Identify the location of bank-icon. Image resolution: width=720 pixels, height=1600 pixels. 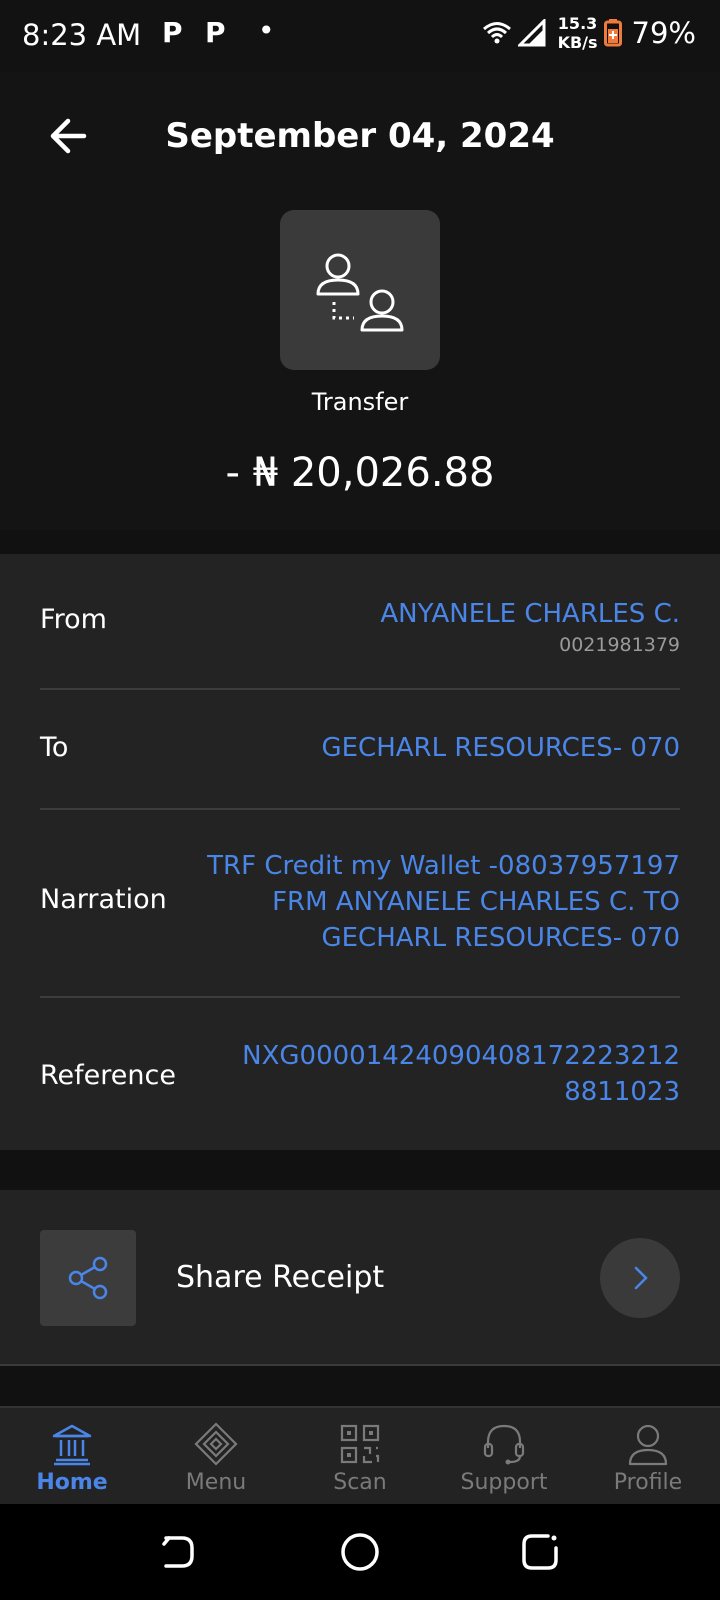
(72, 1445).